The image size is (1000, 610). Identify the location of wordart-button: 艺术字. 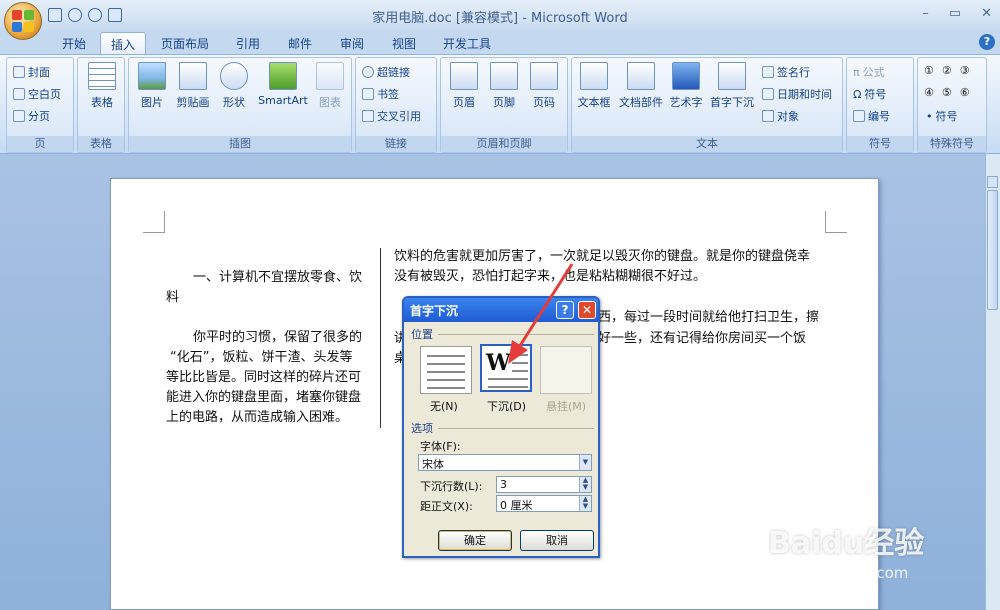
(686, 86).